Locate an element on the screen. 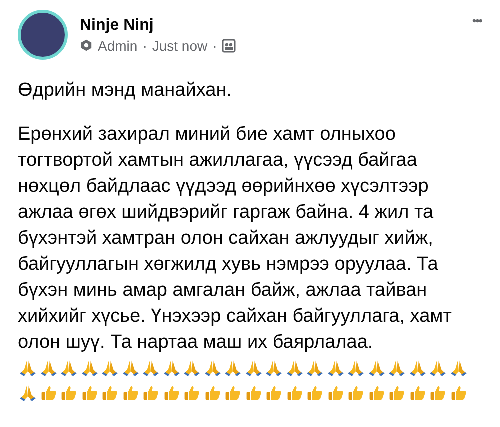  greeting-text: Өдрийн мэнд манайхан. is located at coordinates (125, 91).